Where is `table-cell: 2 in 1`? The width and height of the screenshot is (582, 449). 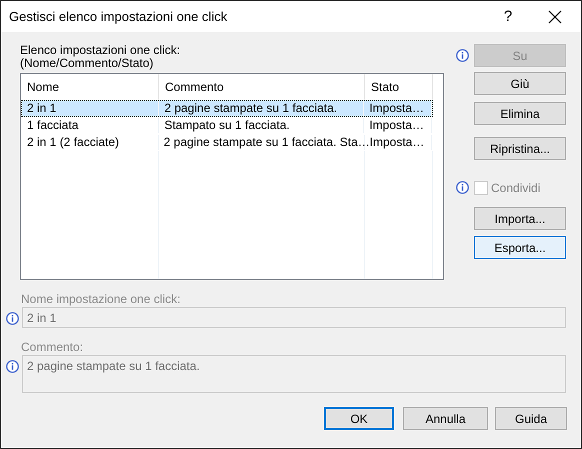
table-cell: 2 in 1 is located at coordinates (91, 108).